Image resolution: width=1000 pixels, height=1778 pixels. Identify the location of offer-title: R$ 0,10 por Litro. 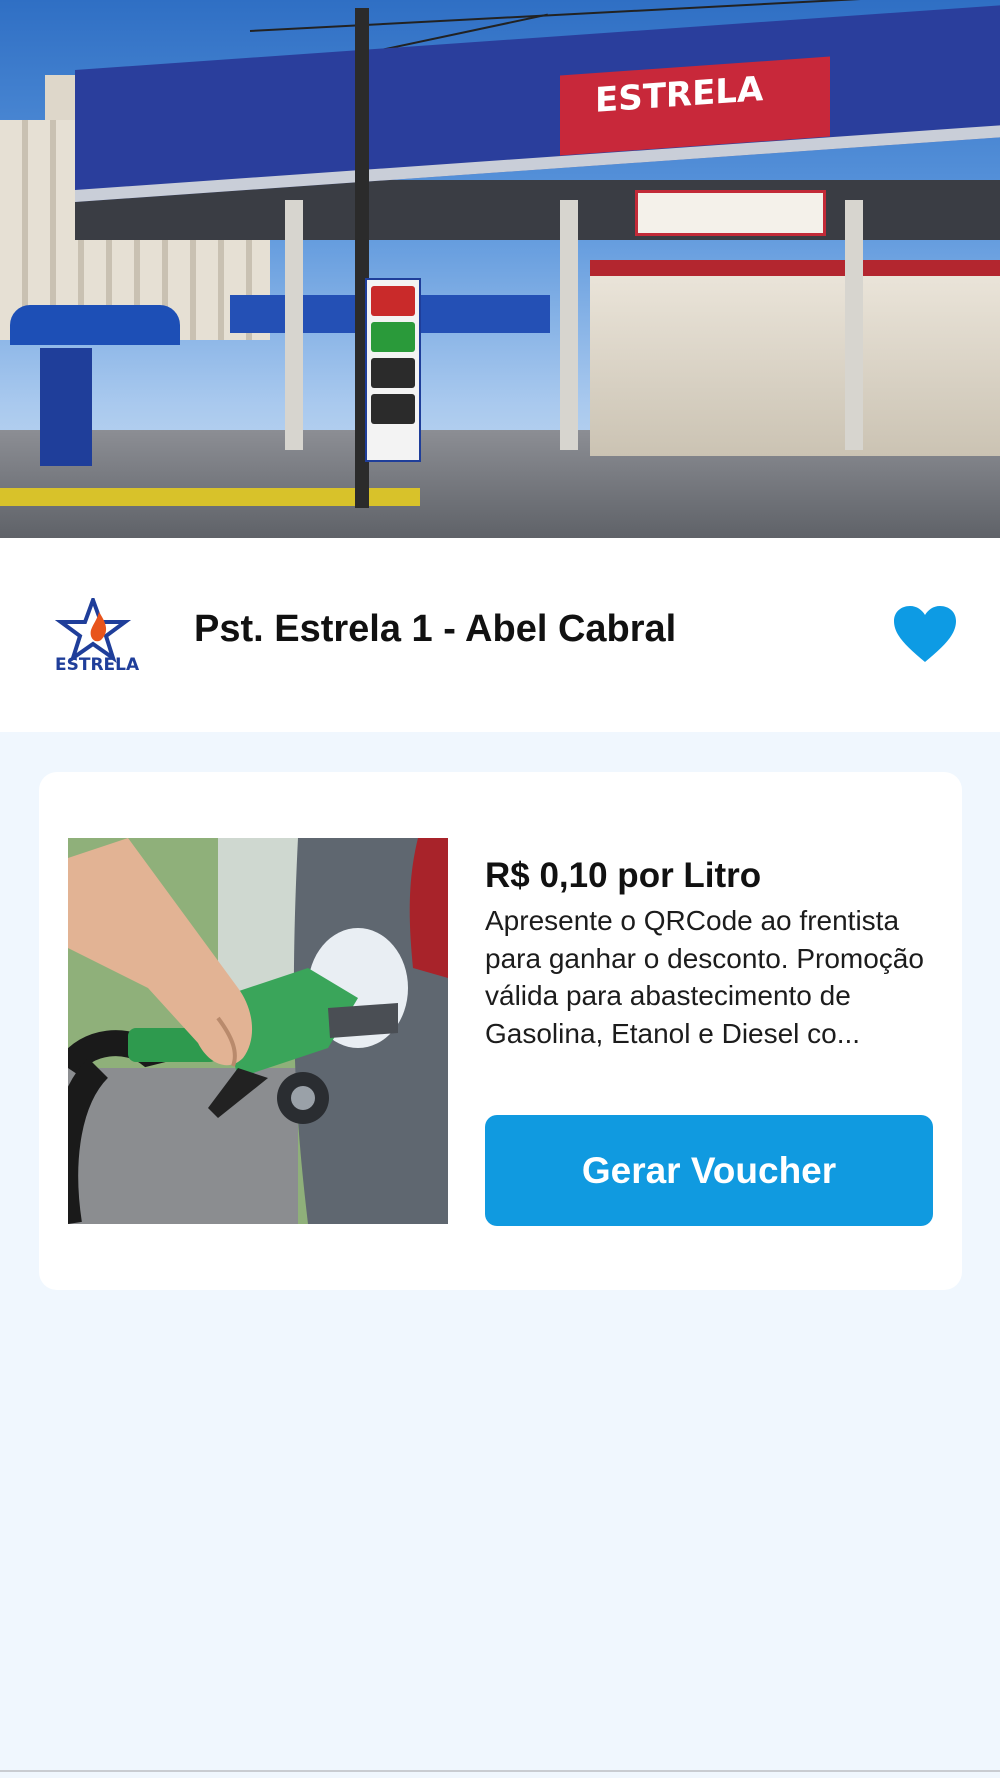
(623, 875).